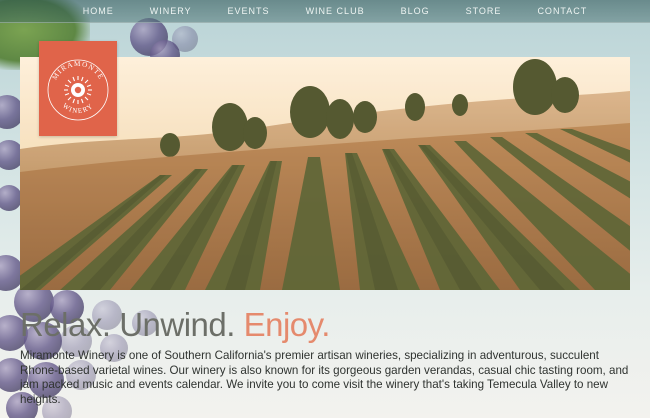 The image size is (650, 418). I want to click on nav-item-wine-club: WINE CLUB, so click(335, 11).